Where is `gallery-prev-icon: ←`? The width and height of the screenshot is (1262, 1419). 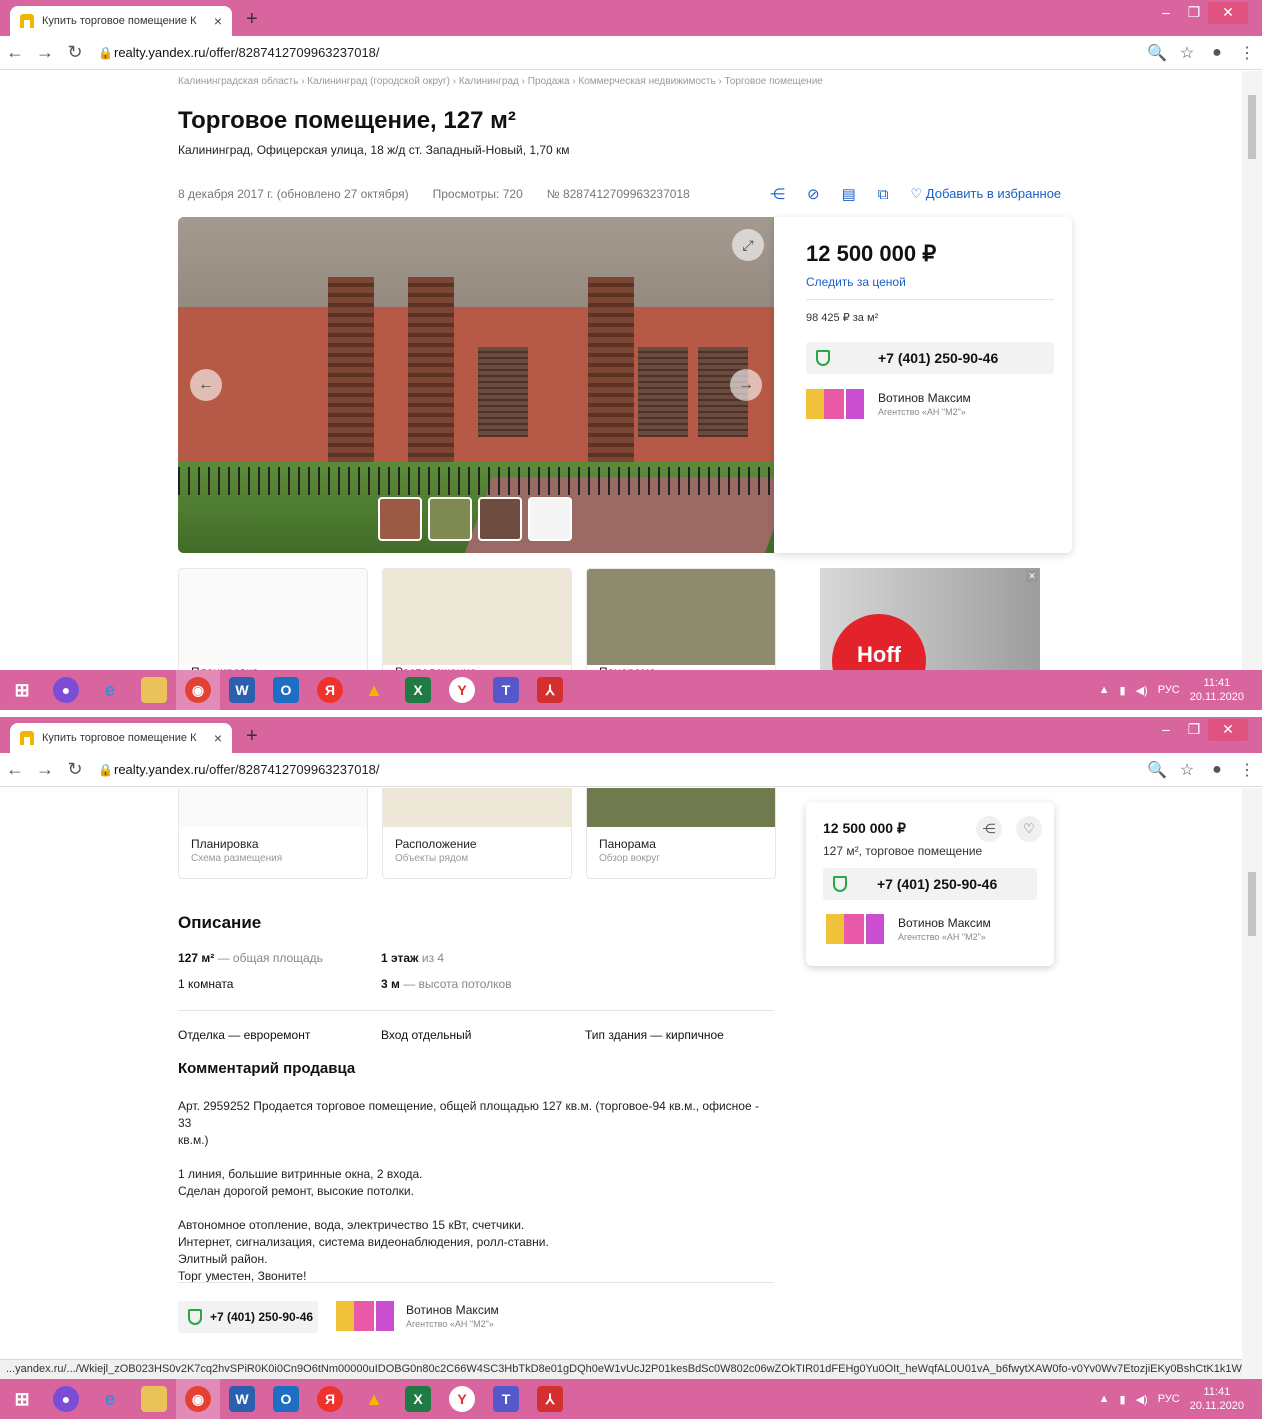
gallery-prev-icon: ← is located at coordinates (206, 385).